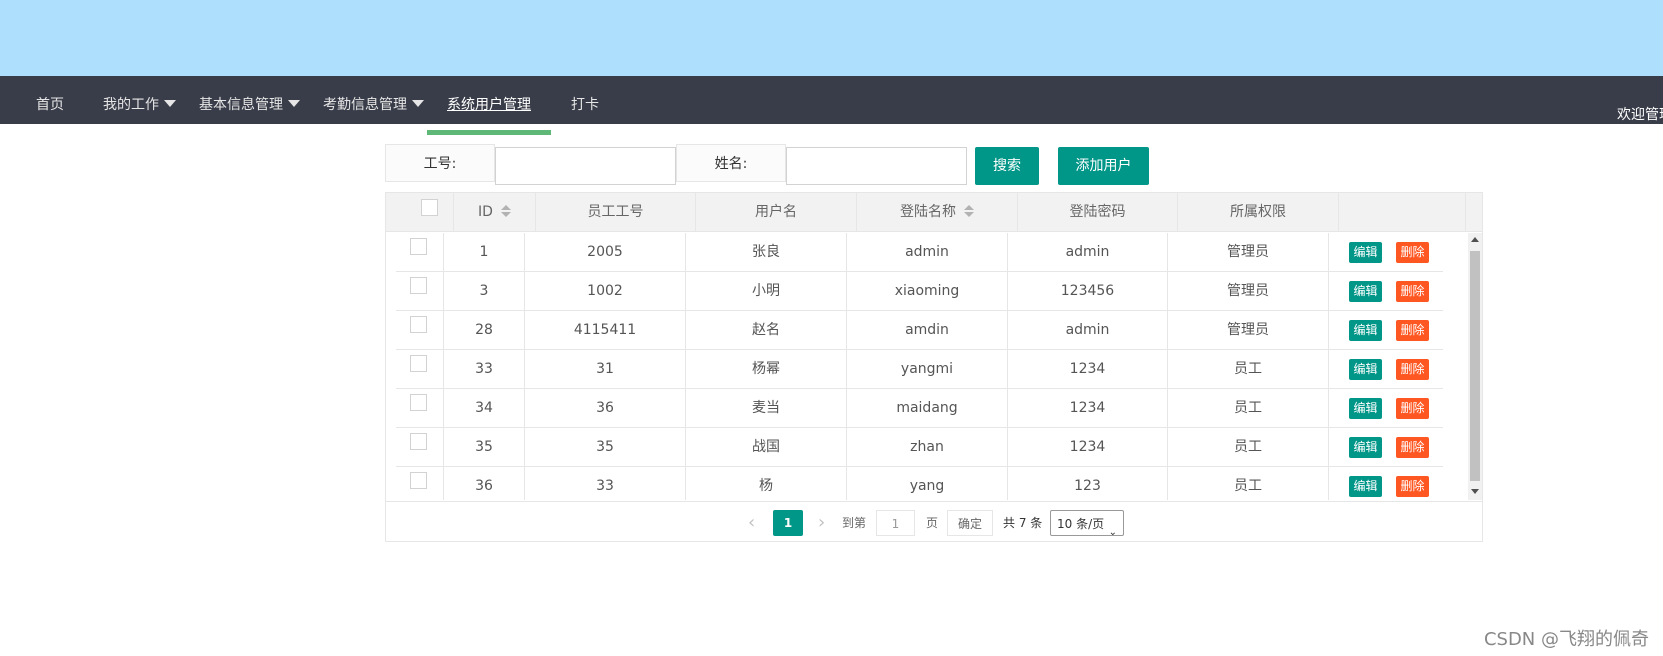  I want to click on cell-login-name: yangmi, so click(927, 369).